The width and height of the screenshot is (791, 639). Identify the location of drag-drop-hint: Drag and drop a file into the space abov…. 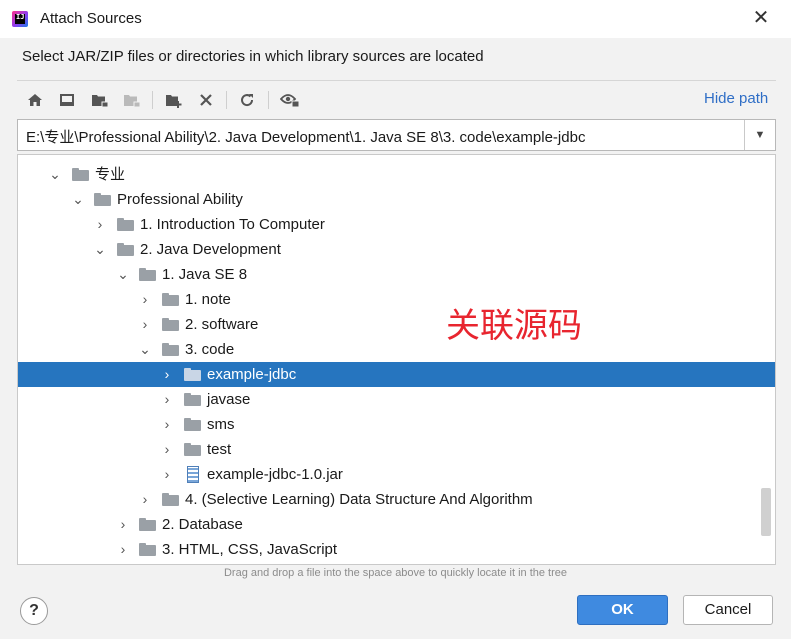
(395, 573).